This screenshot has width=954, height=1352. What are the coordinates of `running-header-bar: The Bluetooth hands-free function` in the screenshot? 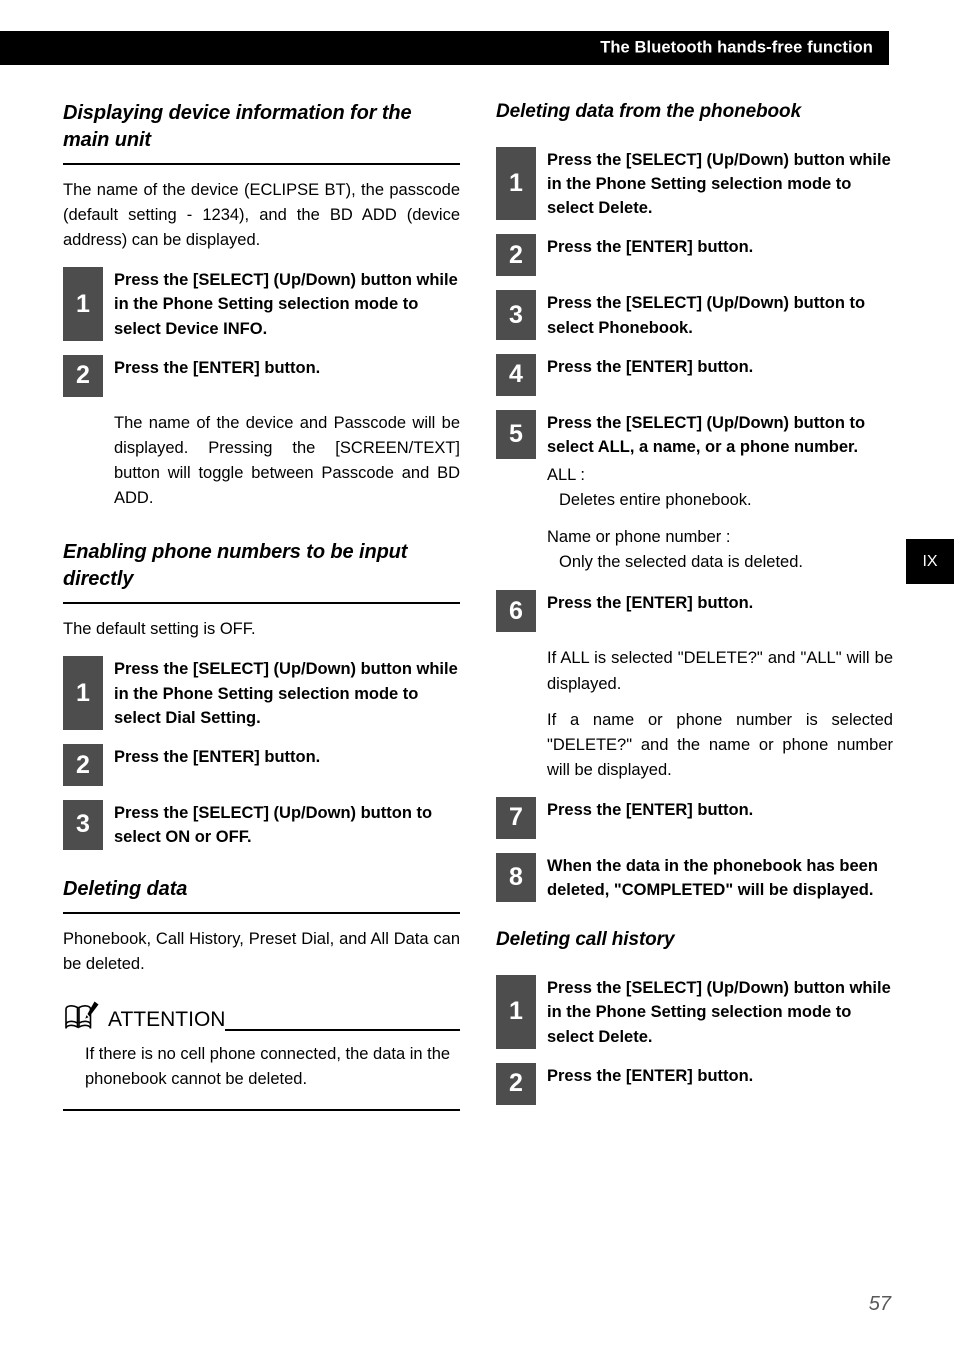 It's located at (444, 48).